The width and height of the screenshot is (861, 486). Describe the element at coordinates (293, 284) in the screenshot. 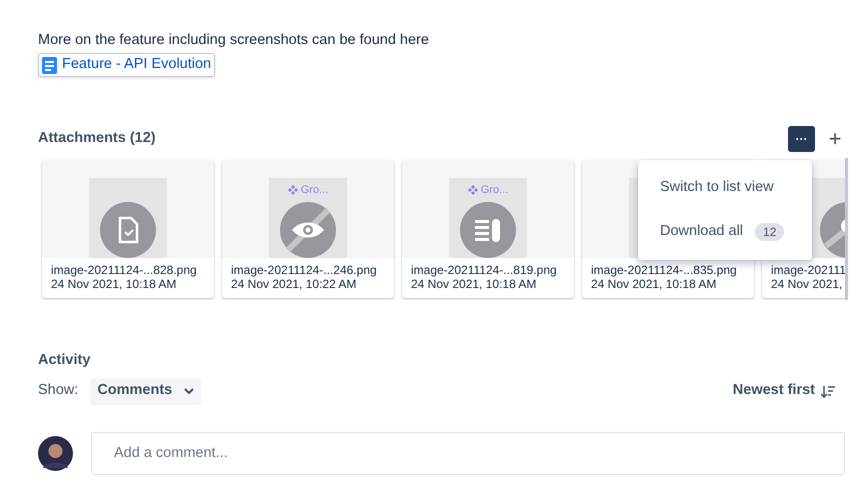

I see `file-date: 24 Nov 2021, 10:22 AM` at that location.